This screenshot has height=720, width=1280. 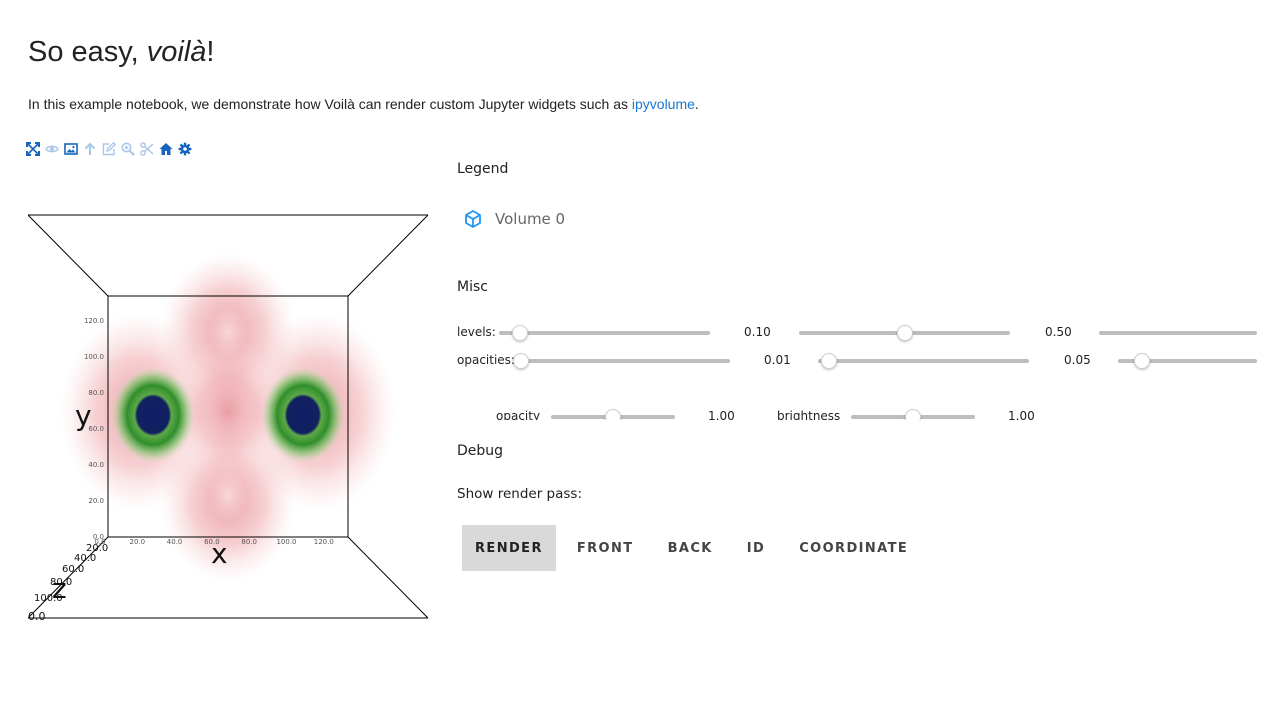 I want to click on y-tick-label: 100.0, so click(x=94, y=357).